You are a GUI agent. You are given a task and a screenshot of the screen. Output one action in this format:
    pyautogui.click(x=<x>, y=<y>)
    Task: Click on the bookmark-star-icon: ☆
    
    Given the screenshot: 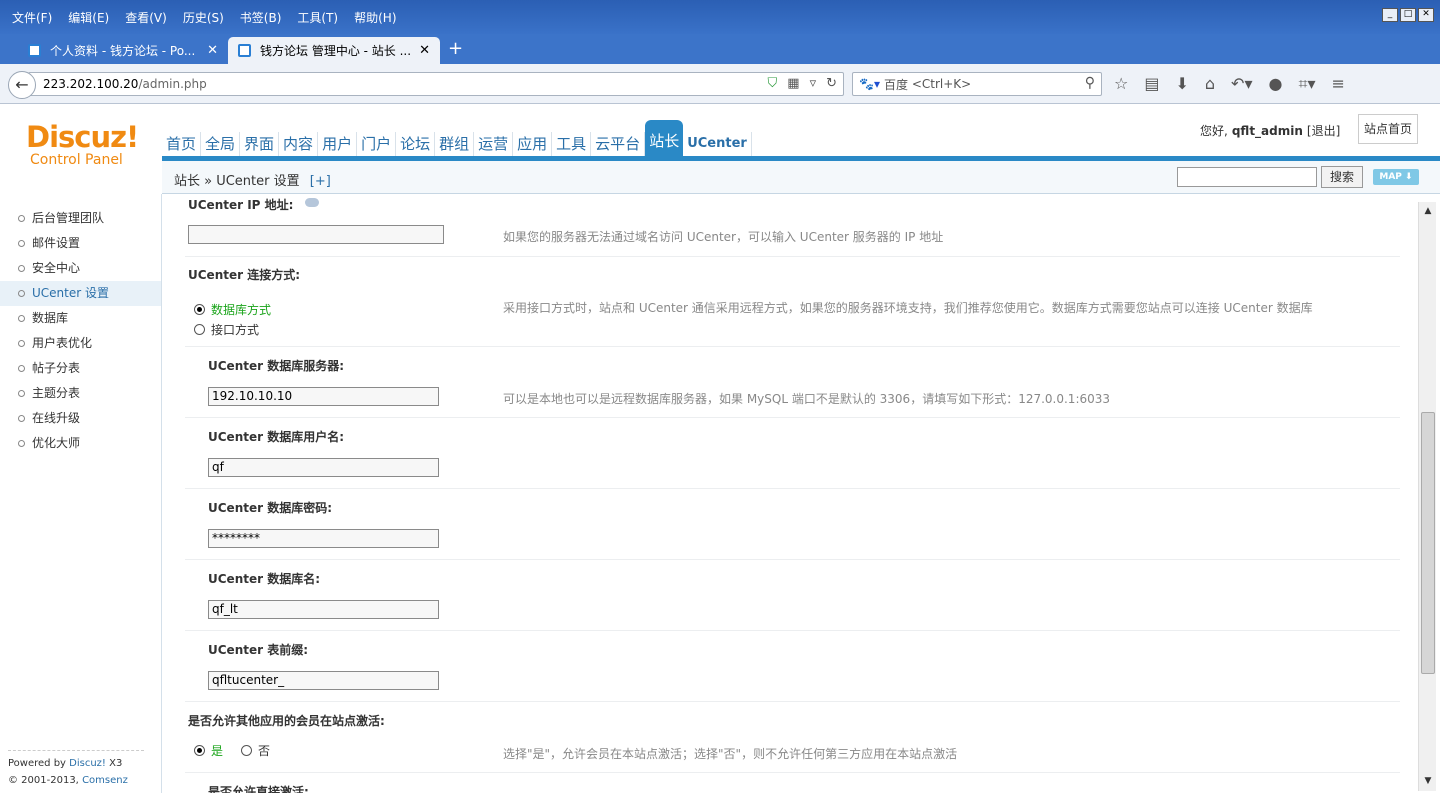 What is the action you would take?
    pyautogui.click(x=1121, y=84)
    